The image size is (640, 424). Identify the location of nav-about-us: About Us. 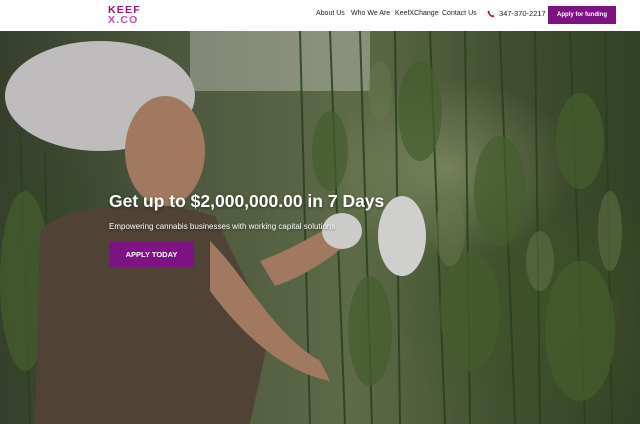
(330, 13).